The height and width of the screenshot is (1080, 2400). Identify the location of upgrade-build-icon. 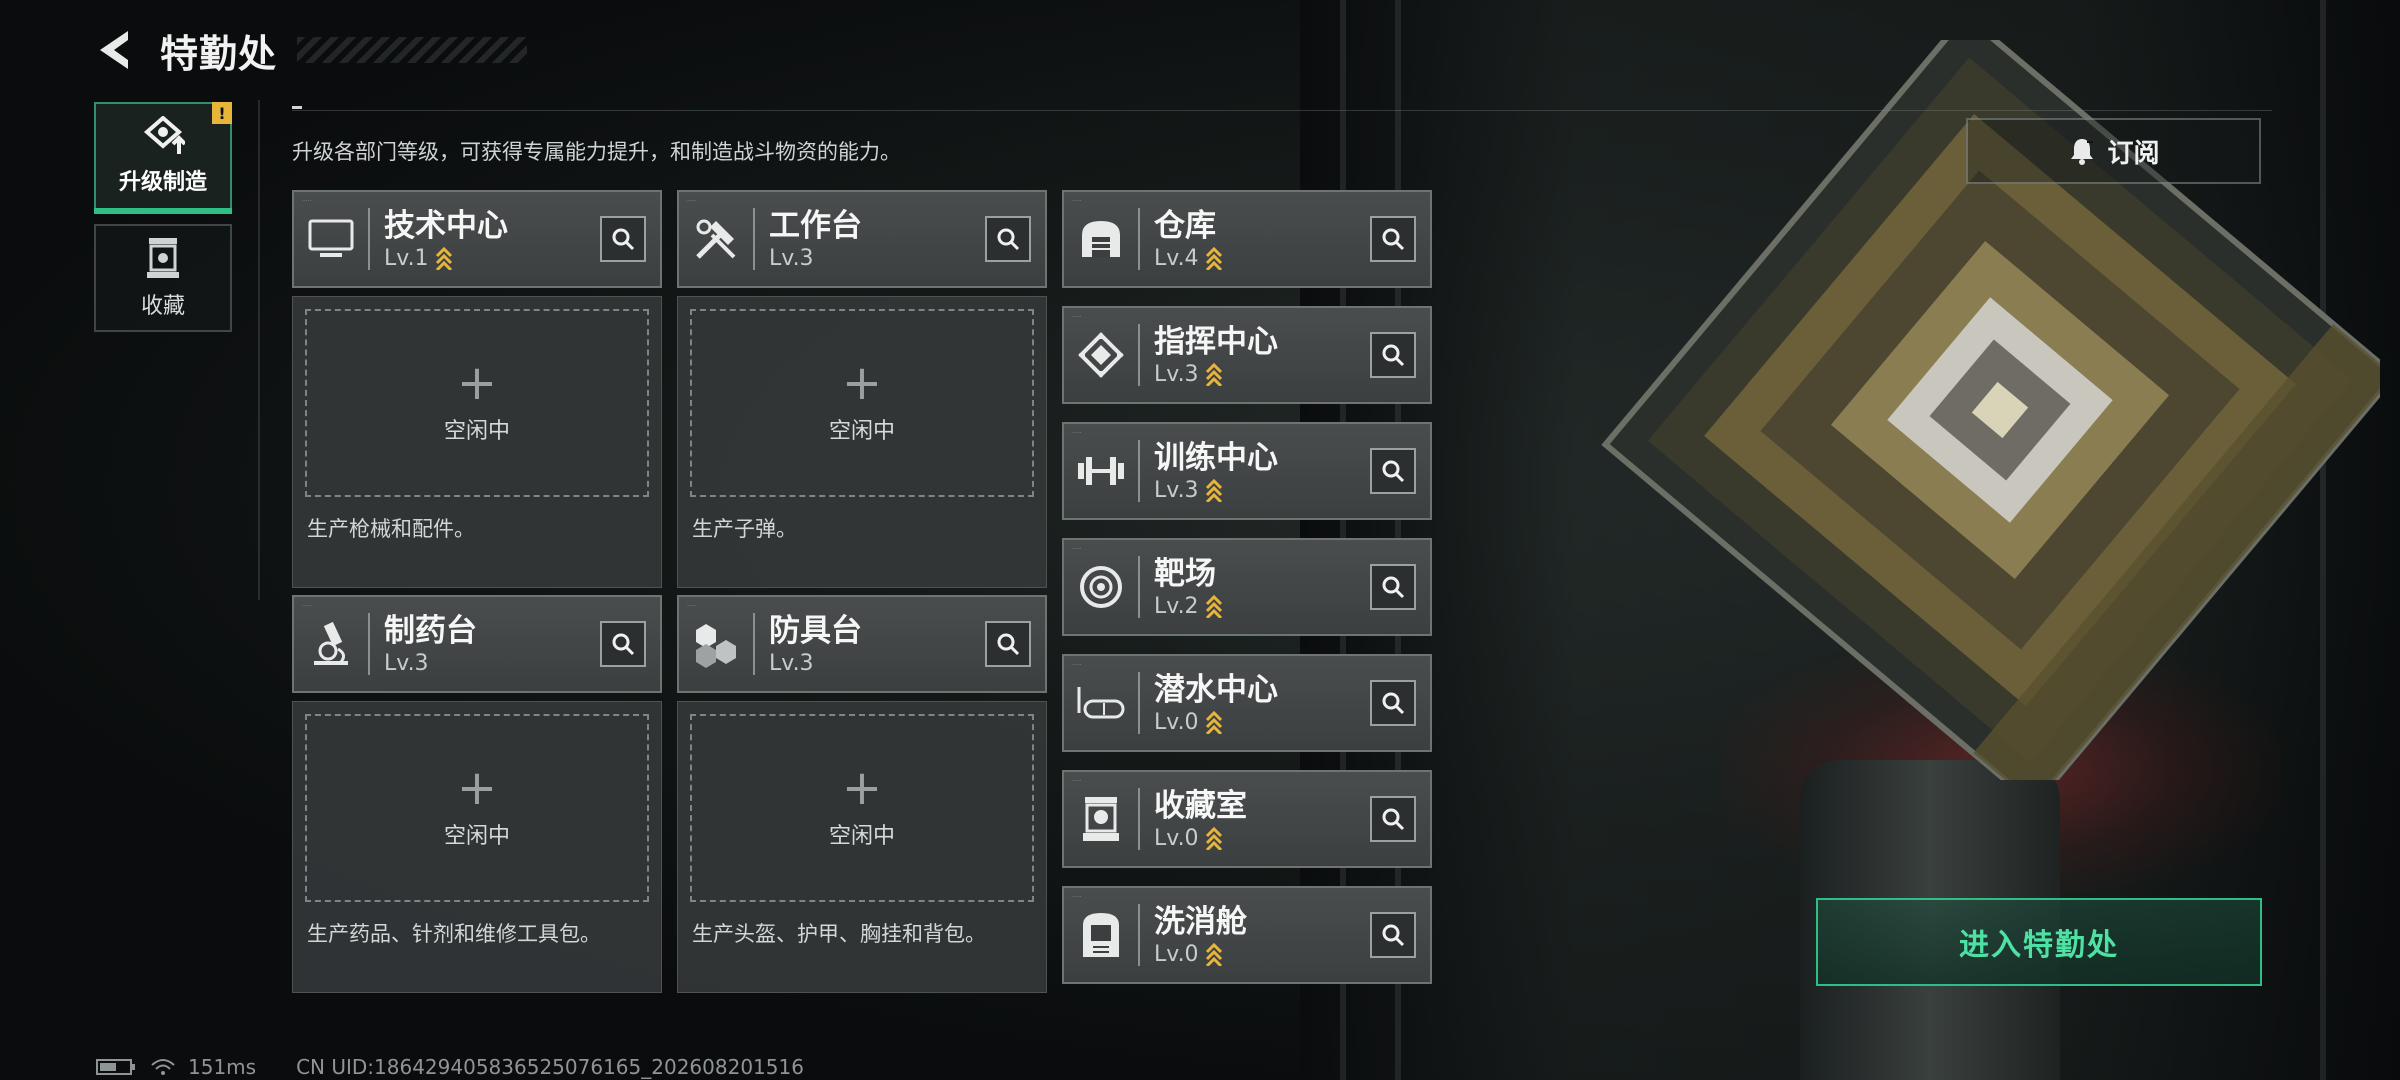
(164, 135).